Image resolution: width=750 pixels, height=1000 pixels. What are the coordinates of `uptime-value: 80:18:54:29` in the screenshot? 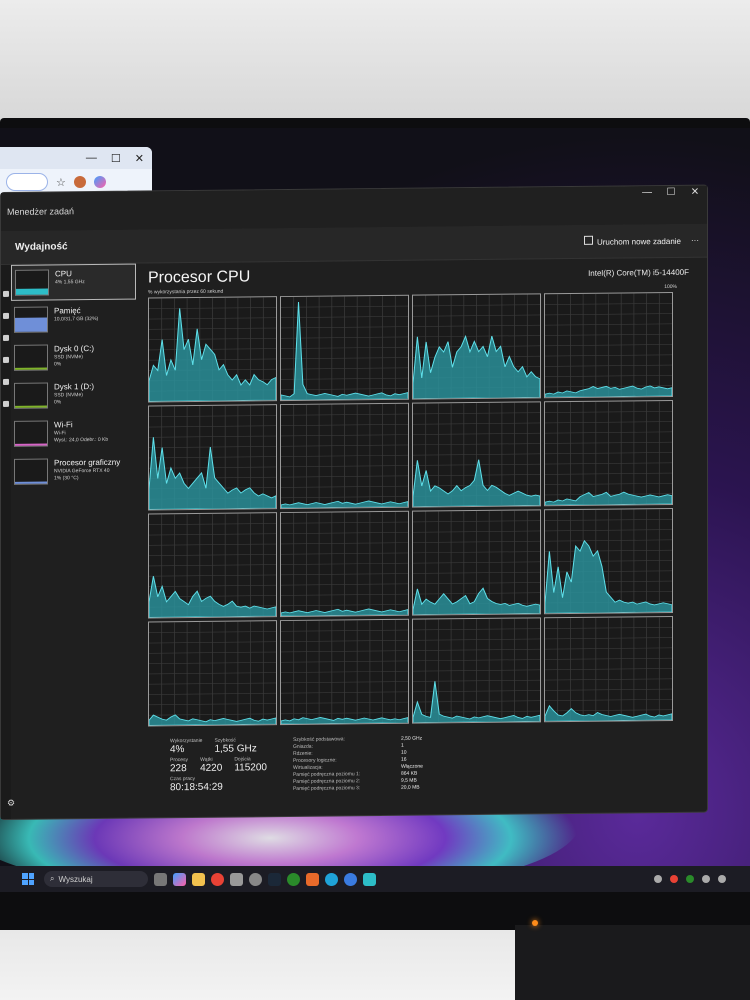 It's located at (196, 787).